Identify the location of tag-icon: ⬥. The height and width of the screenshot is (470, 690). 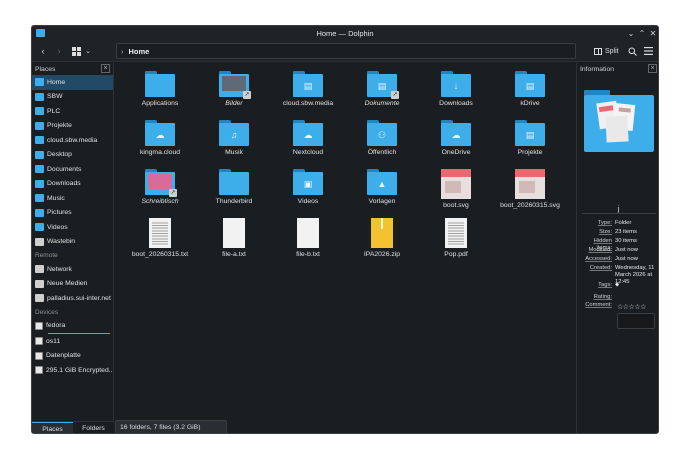
(617, 285).